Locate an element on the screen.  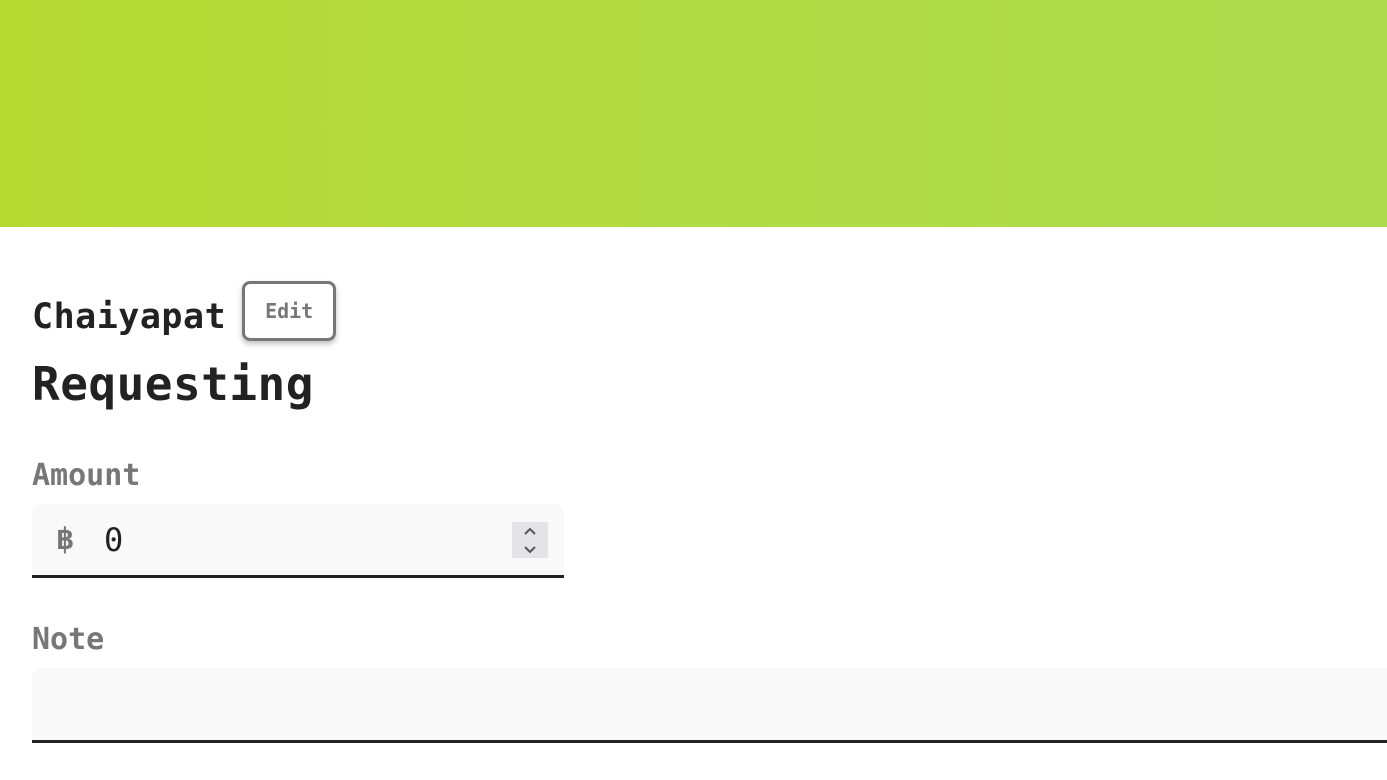
amount-label: Amount is located at coordinates (86, 475).